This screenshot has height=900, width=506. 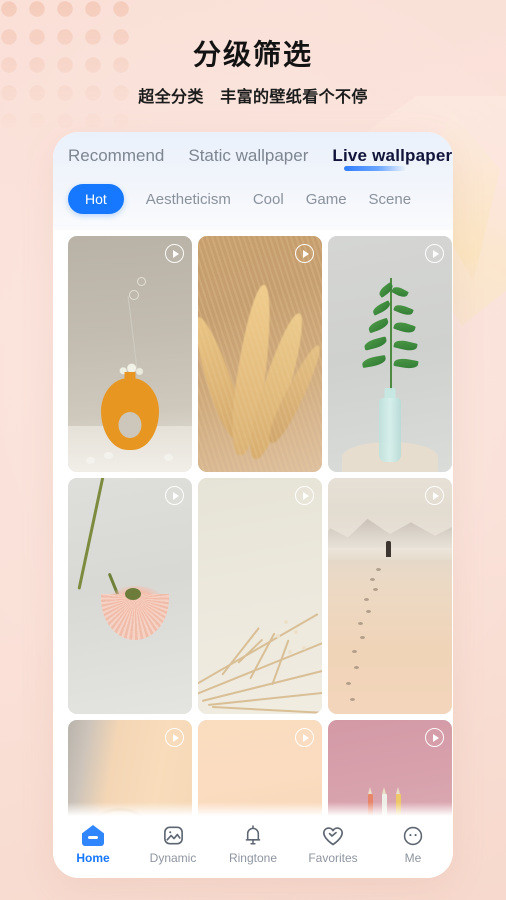 I want to click on active-tab-underline, so click(x=375, y=168).